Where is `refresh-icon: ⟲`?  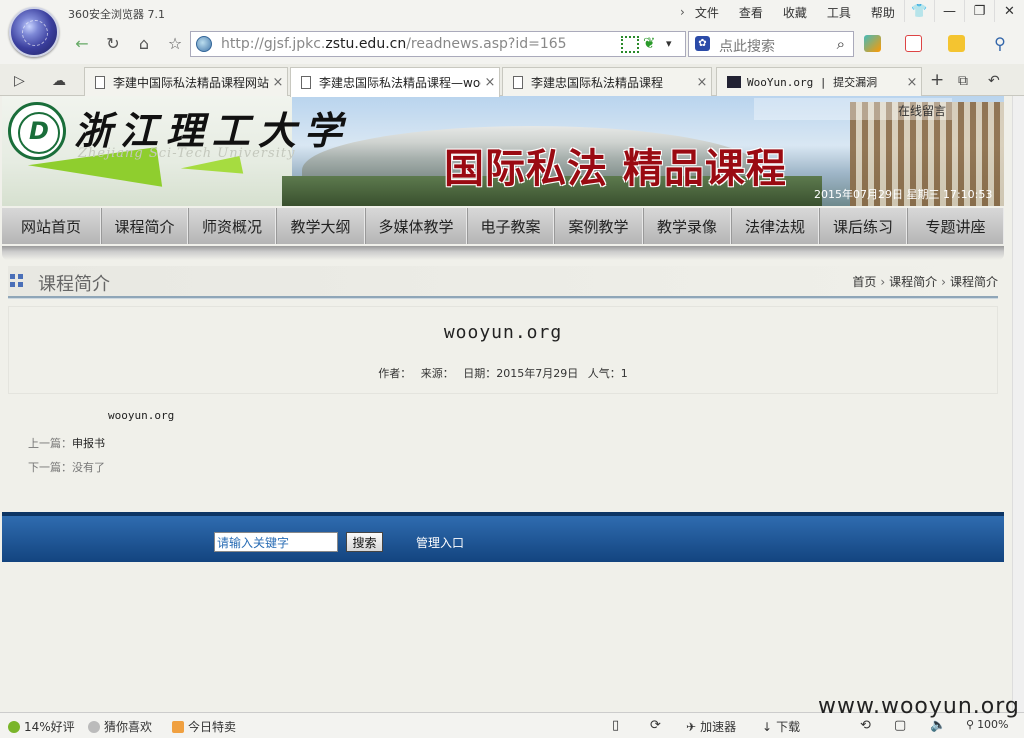 refresh-icon: ⟲ is located at coordinates (865, 725).